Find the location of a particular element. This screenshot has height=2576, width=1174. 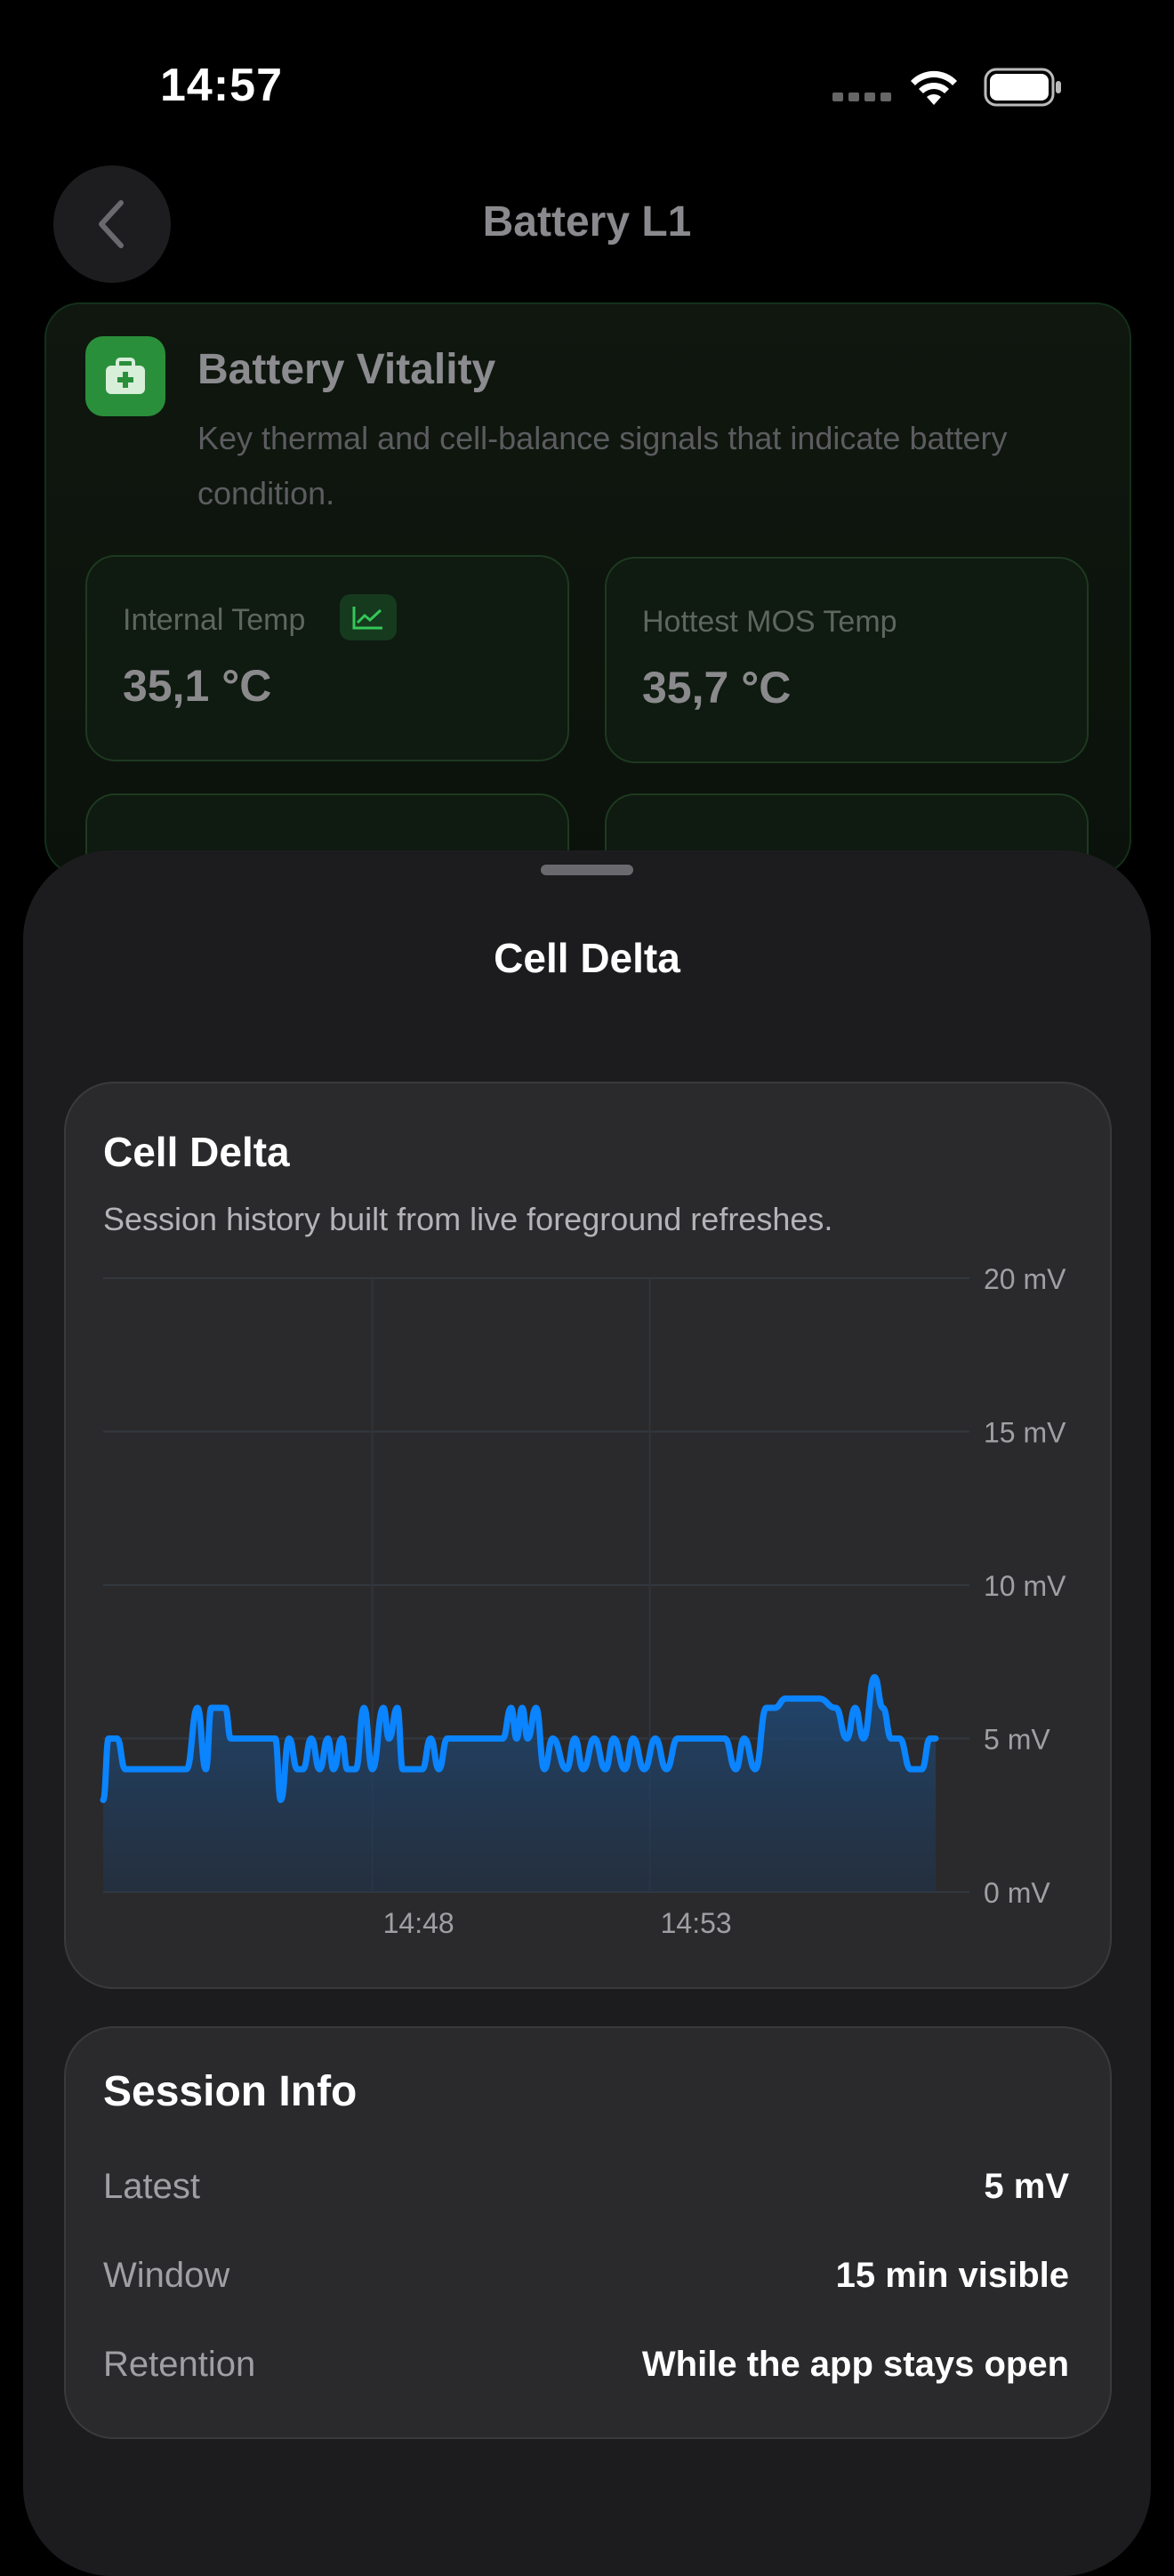

info-row-retention: Retention While the app stays open is located at coordinates (586, 2371).